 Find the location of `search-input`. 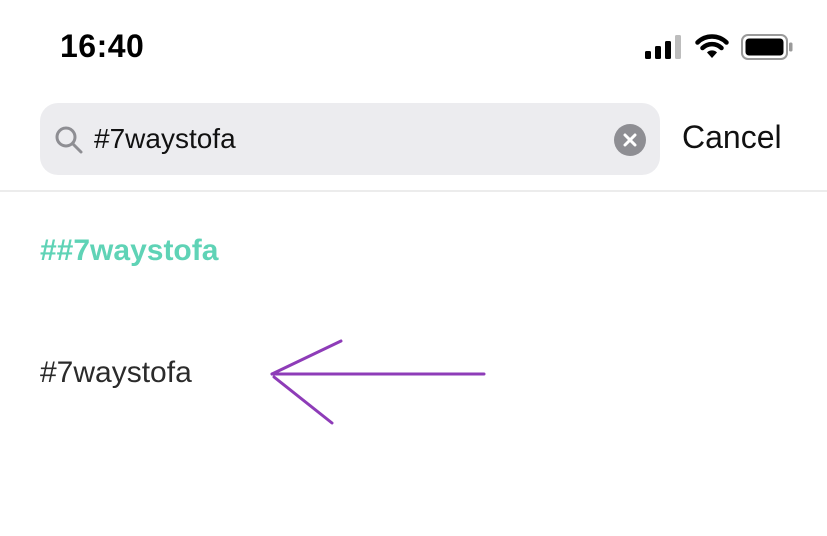

search-input is located at coordinates (344, 139).